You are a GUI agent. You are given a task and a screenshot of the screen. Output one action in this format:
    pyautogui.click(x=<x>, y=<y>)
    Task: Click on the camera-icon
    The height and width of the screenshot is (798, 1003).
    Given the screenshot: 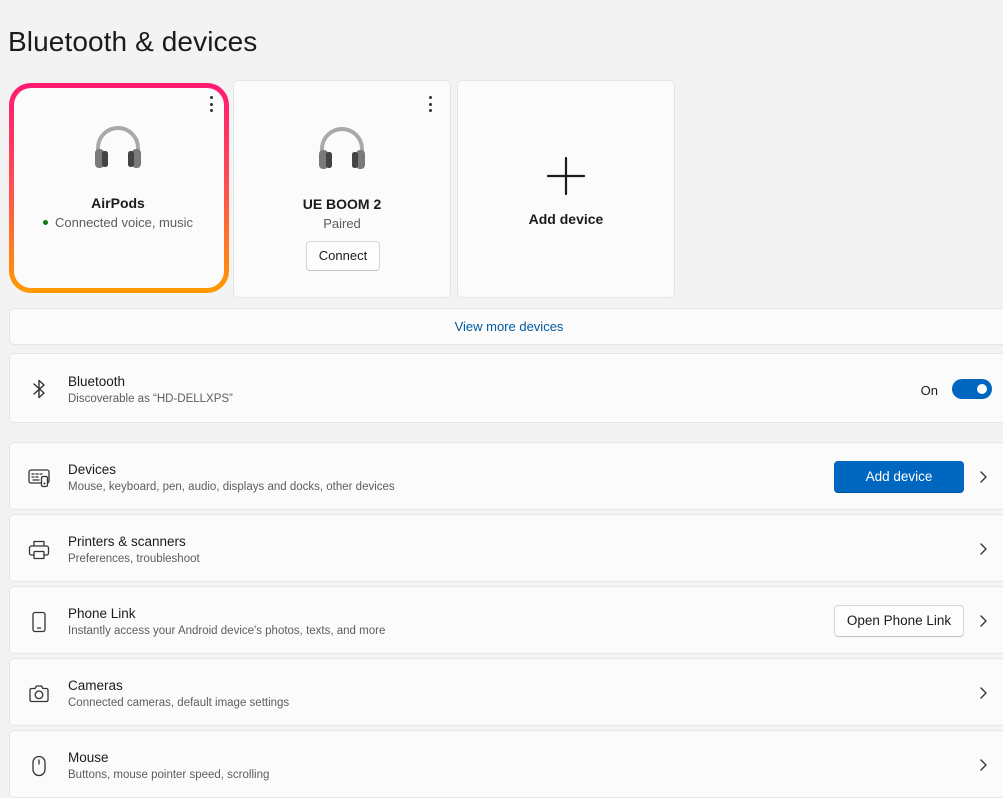 What is the action you would take?
    pyautogui.click(x=39, y=694)
    